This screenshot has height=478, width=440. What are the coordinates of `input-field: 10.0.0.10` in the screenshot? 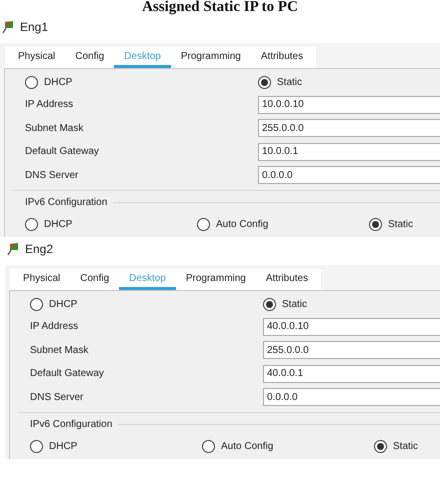 It's located at (349, 105).